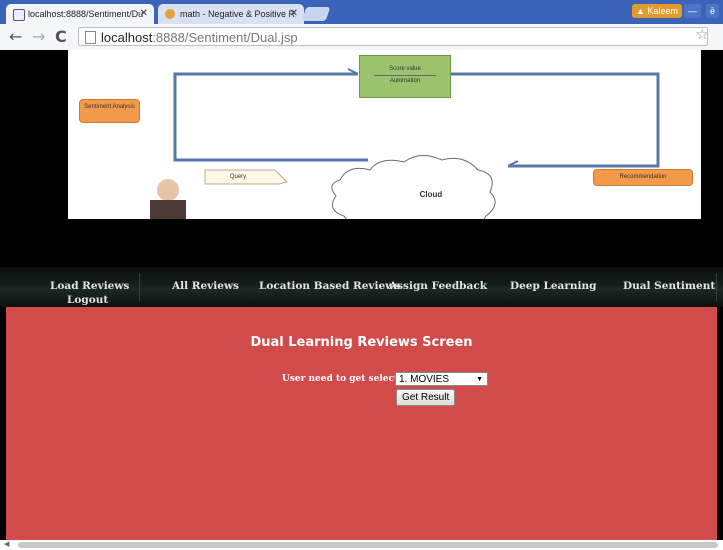  Describe the element at coordinates (405, 69) in the screenshot. I see `score-value-label: Score value` at that location.